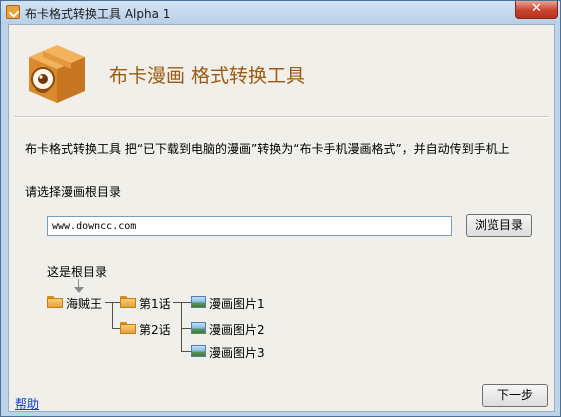 The height and width of the screenshot is (417, 561). What do you see at coordinates (237, 330) in the screenshot?
I see `image-file-label: 漫画图片2` at bounding box center [237, 330].